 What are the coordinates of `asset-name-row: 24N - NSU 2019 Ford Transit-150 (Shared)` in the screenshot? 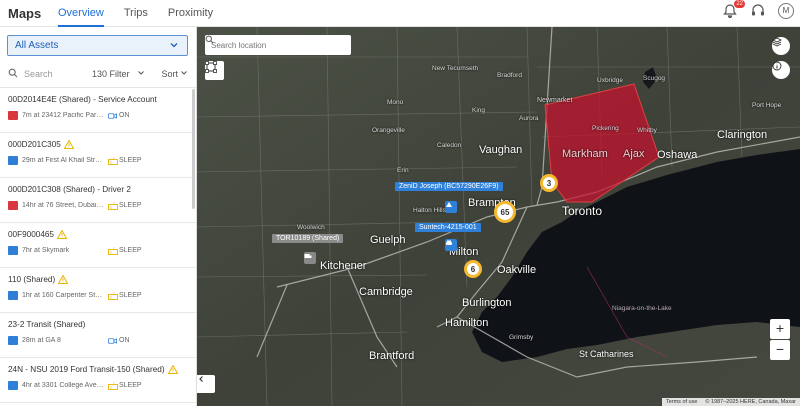 It's located at (98, 369).